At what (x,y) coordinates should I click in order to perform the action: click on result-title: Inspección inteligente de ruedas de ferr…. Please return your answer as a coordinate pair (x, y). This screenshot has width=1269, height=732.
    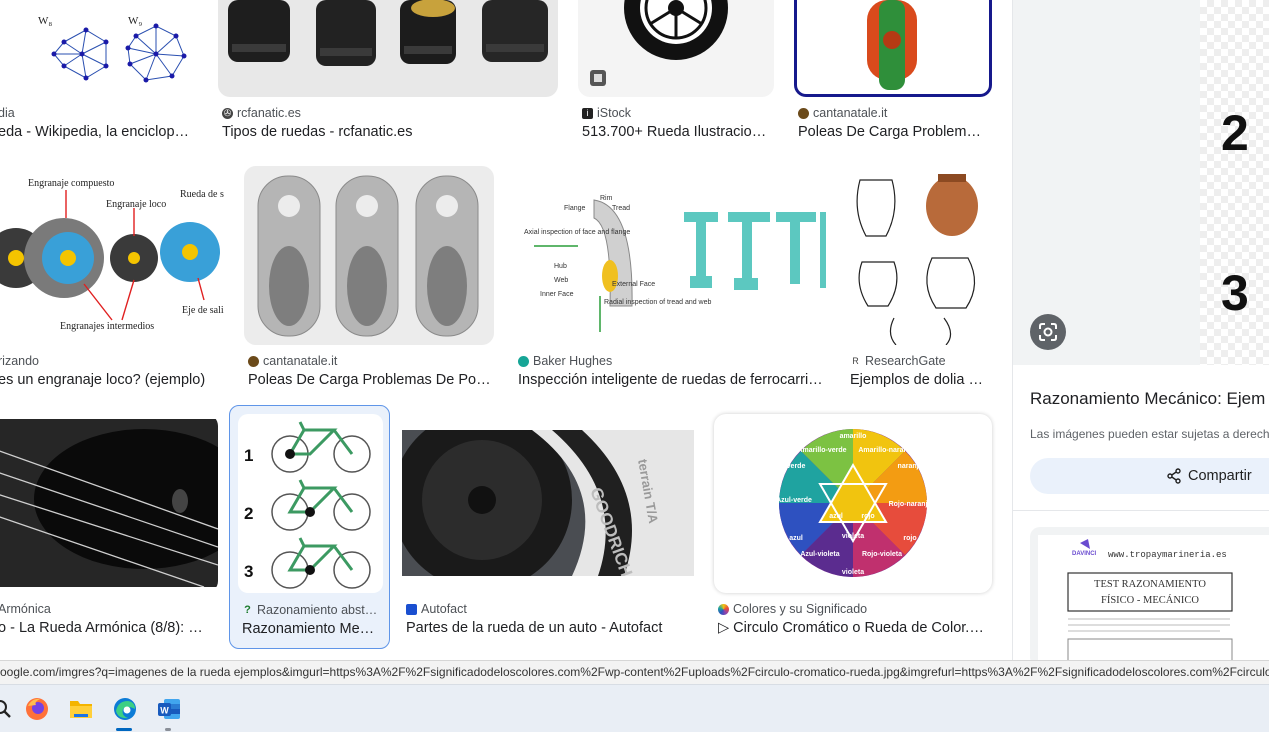
    Looking at the image, I should click on (671, 380).